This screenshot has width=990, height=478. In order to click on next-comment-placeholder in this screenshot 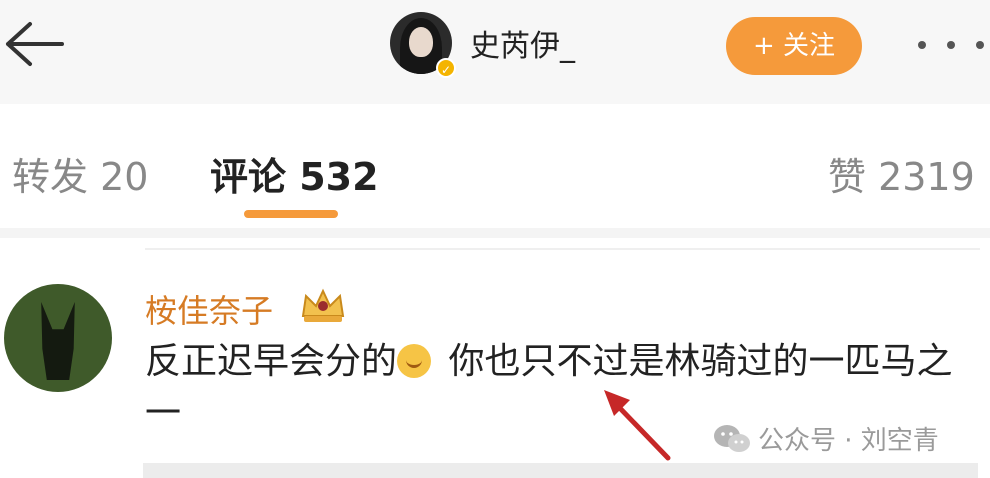, I will do `click(560, 470)`.